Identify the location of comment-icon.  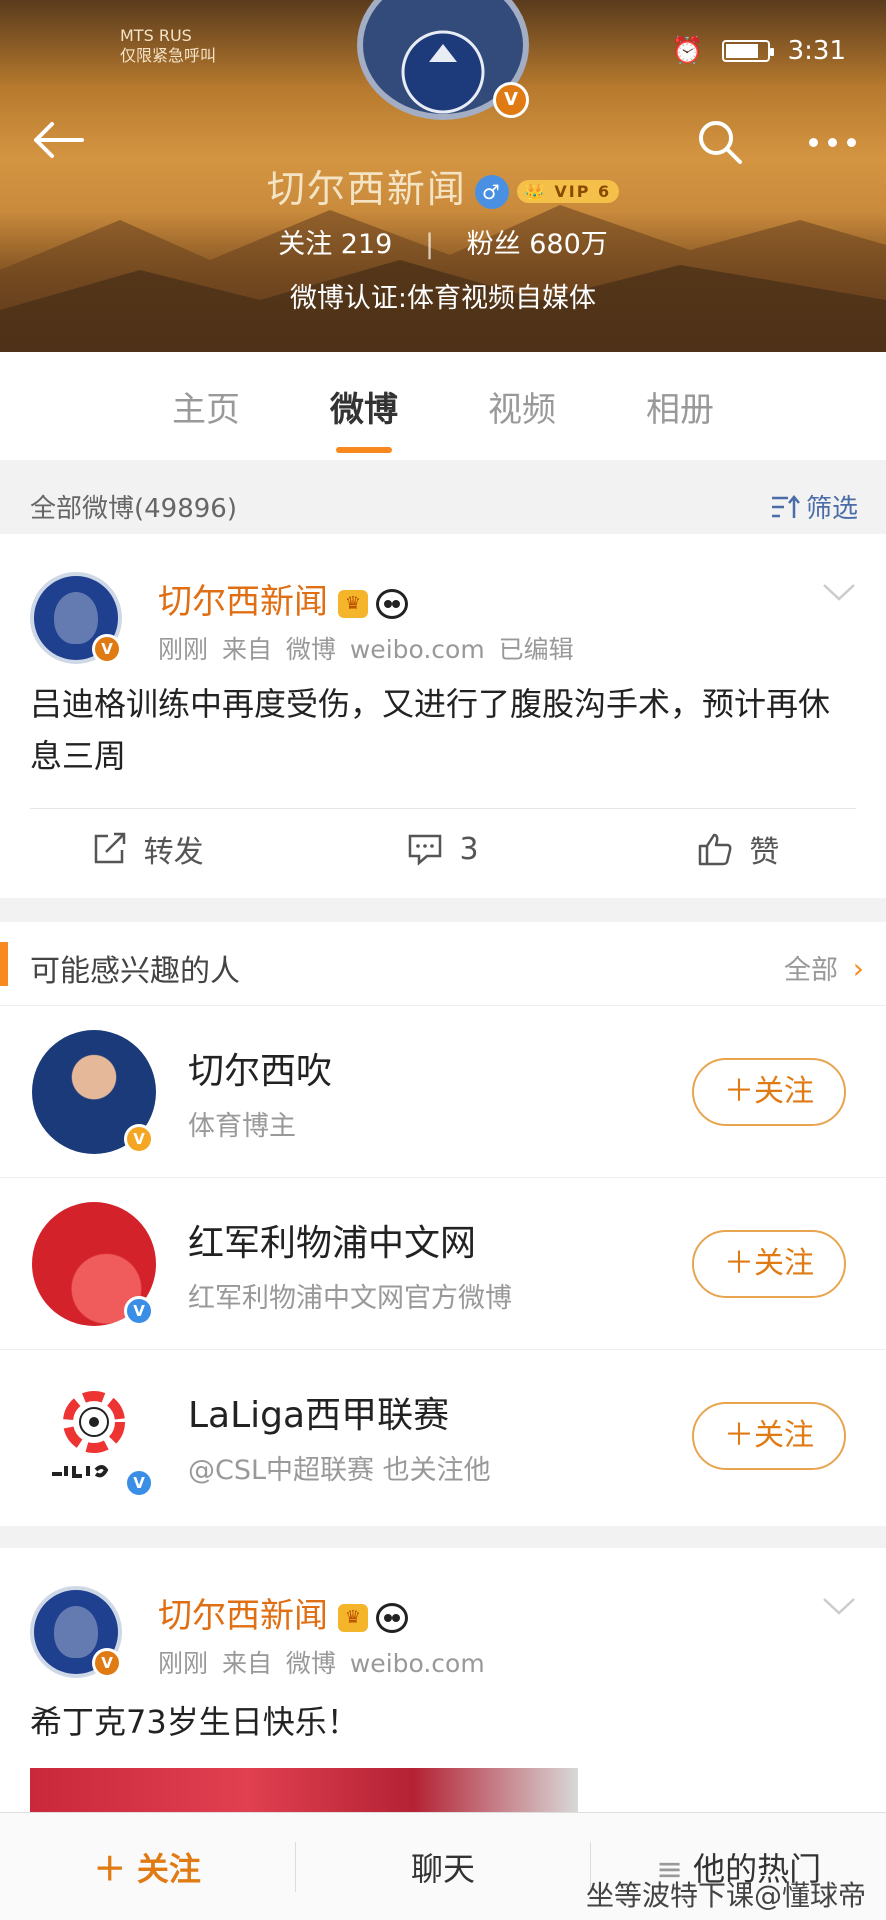
(425, 850).